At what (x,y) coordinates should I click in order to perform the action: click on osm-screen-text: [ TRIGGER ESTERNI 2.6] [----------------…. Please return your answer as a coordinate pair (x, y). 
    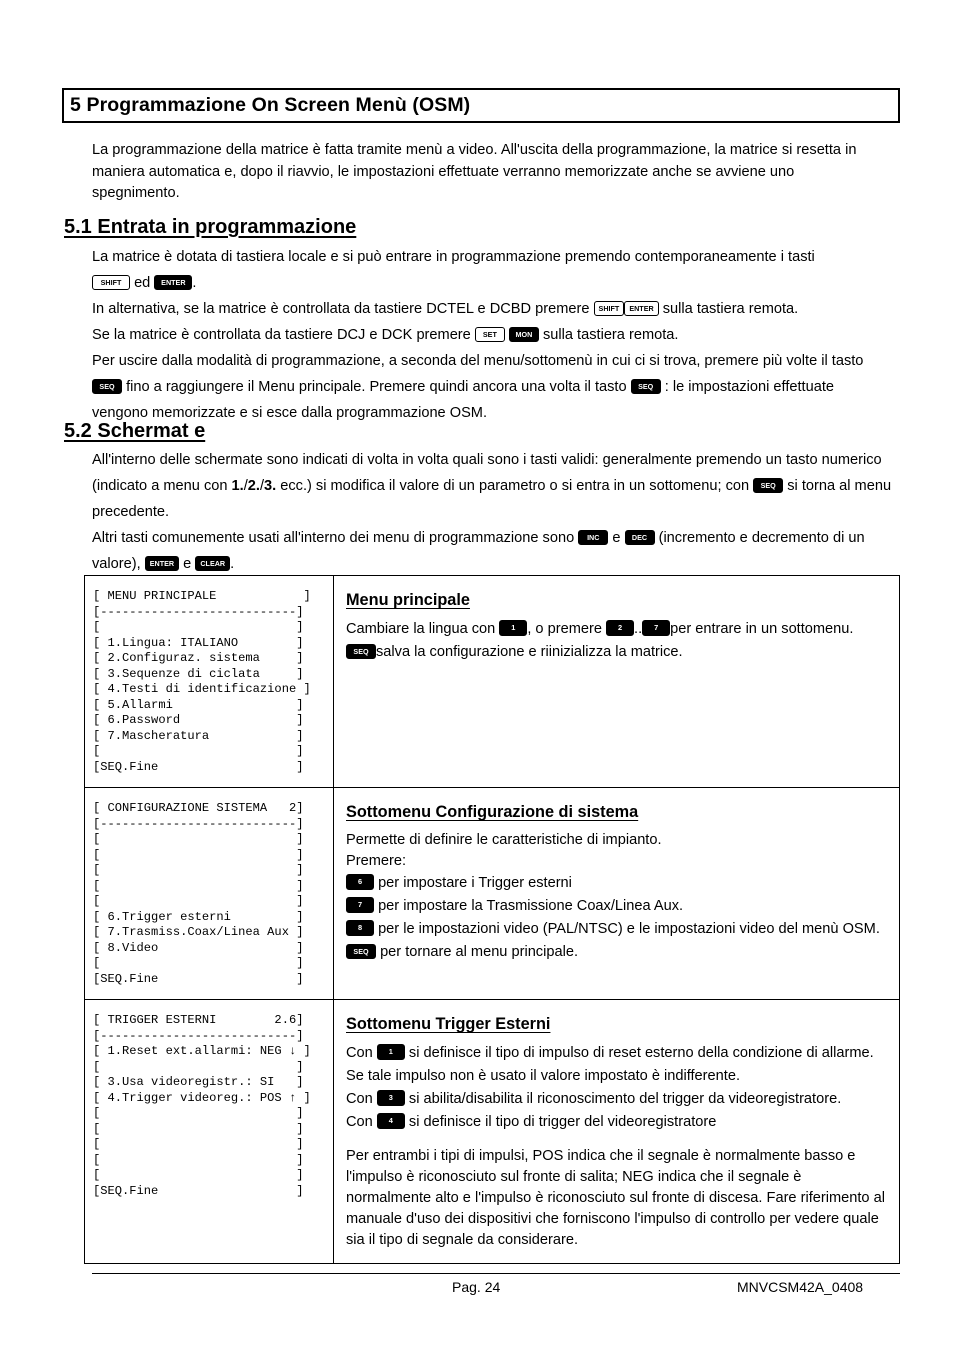
    Looking at the image, I should click on (202, 1105).